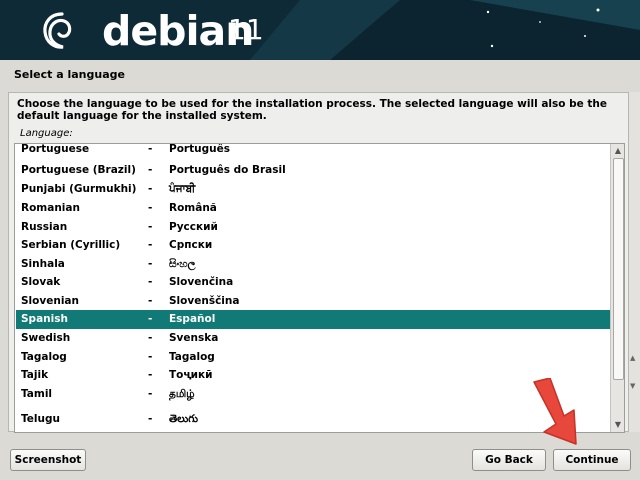 The image size is (640, 480). I want to click on language-native-name: Română, so click(193, 208).